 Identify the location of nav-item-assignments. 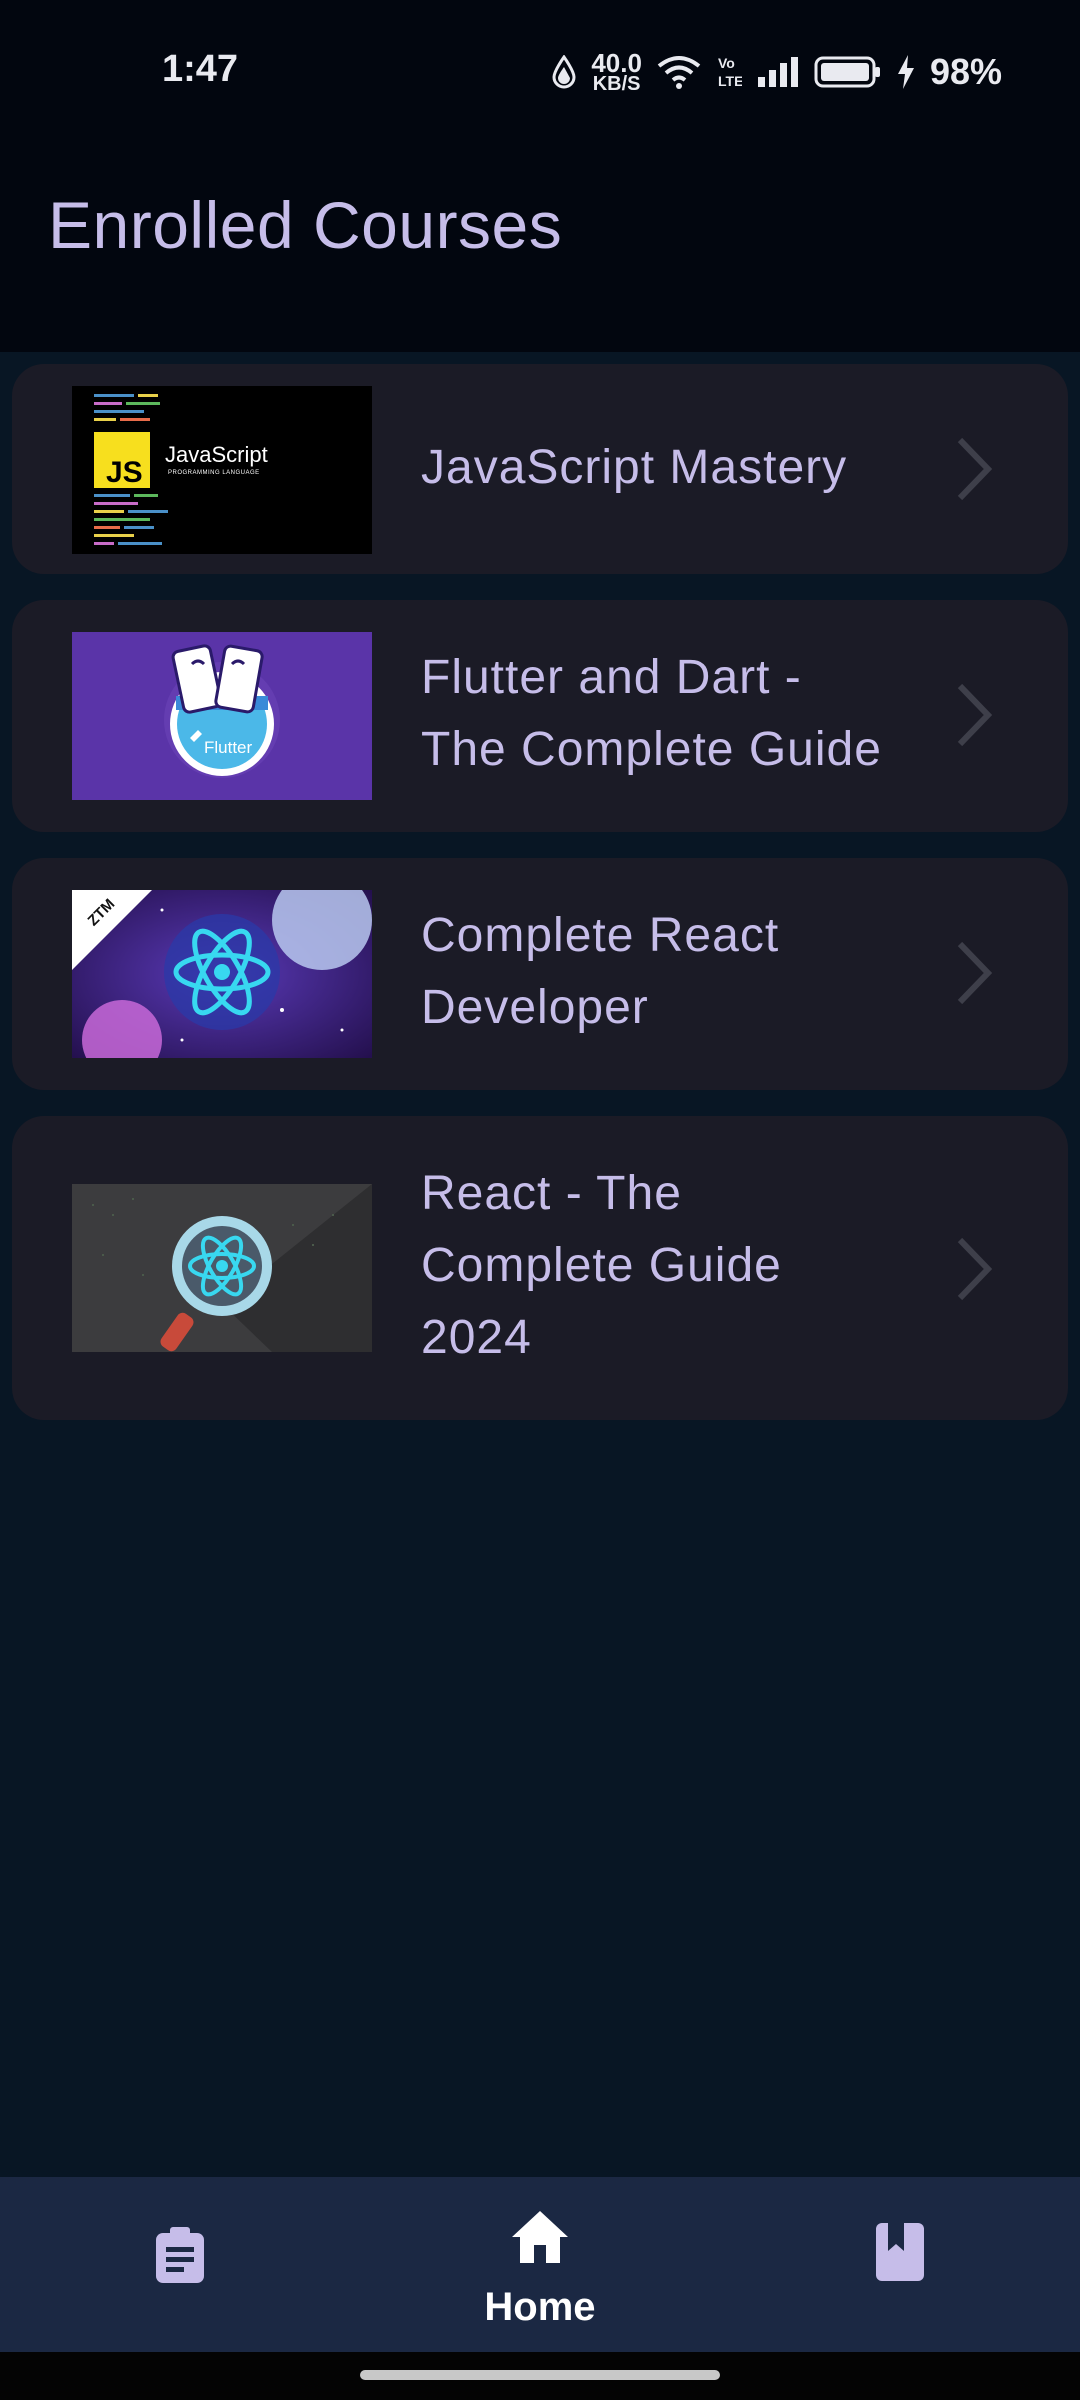
(180, 2264).